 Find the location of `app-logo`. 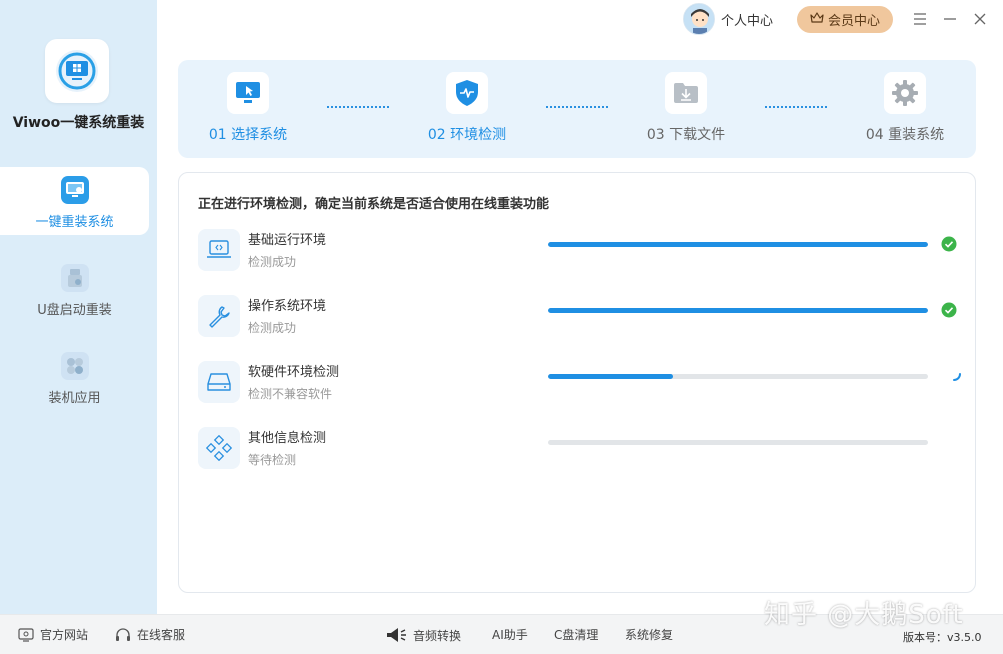

app-logo is located at coordinates (77, 71).